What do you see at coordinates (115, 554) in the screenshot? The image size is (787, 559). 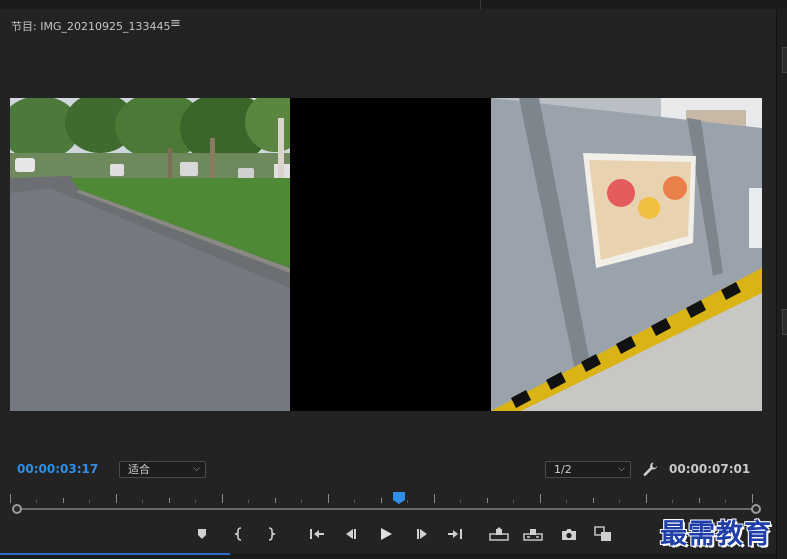 I see `focus-indicator` at bounding box center [115, 554].